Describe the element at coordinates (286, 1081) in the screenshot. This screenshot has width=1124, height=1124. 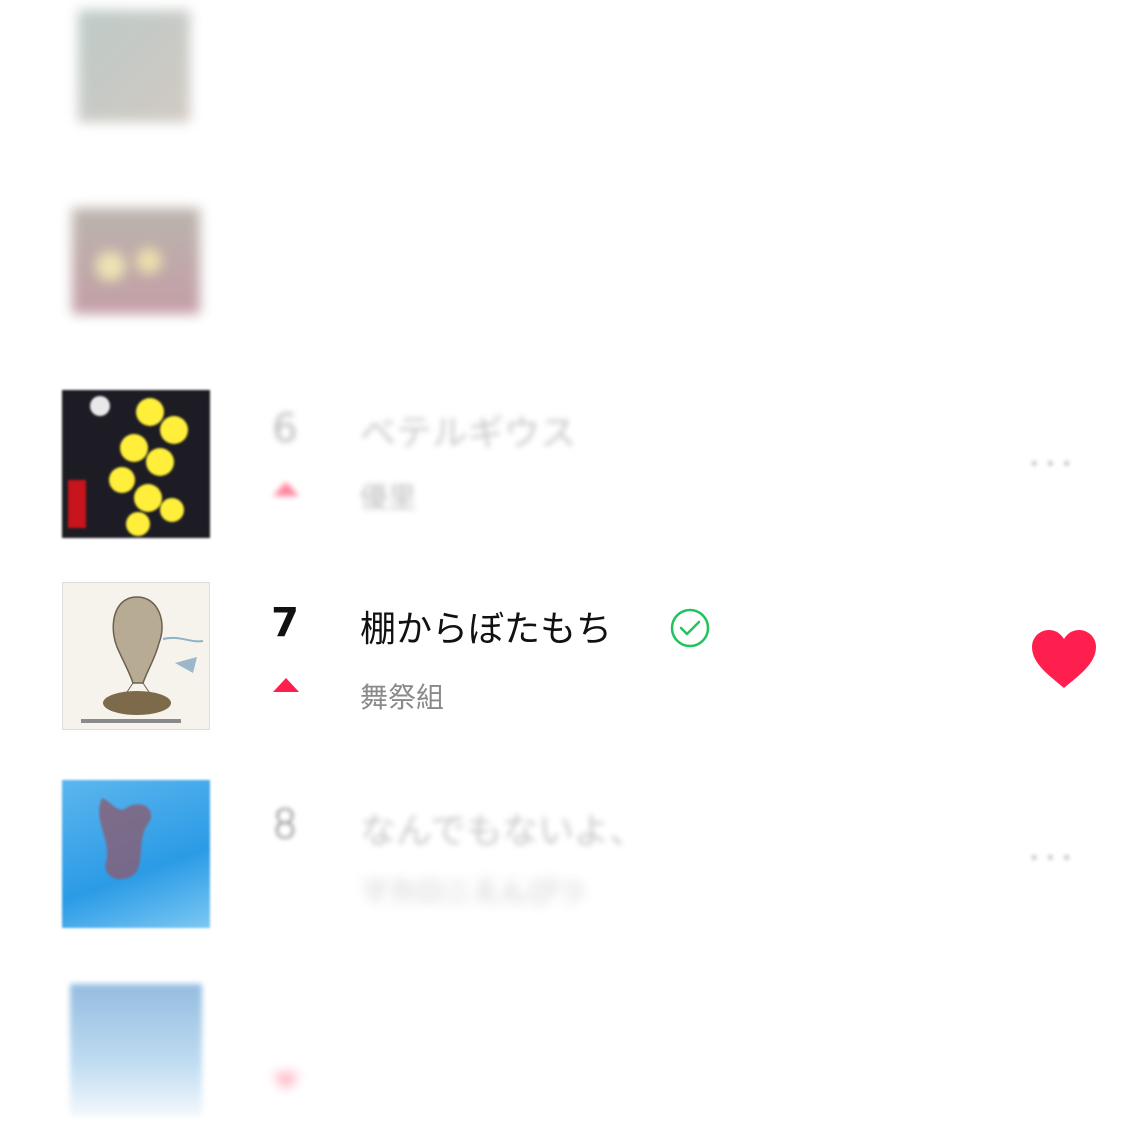
I see `trend-down-icon` at that location.